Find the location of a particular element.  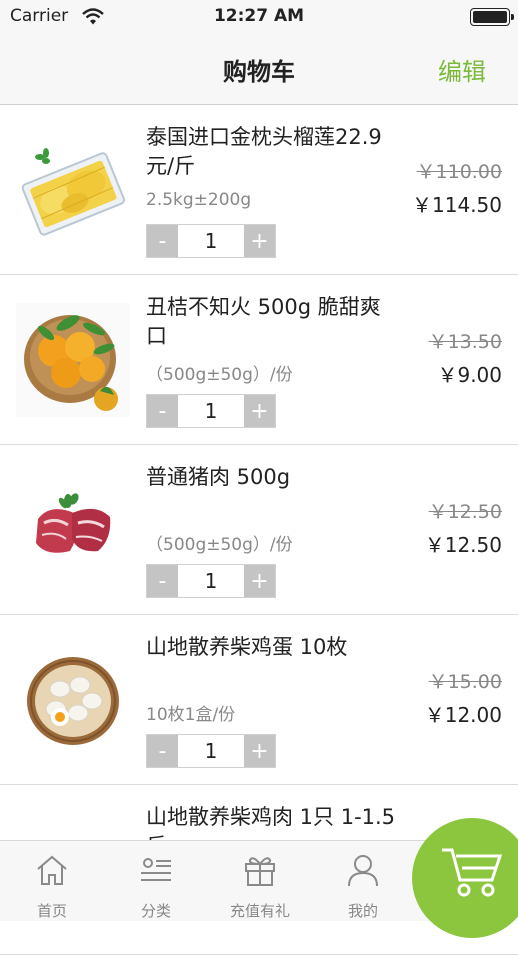

product-name: 泰国进口金枕头榴莲22.9元/斤 is located at coordinates (264, 151).